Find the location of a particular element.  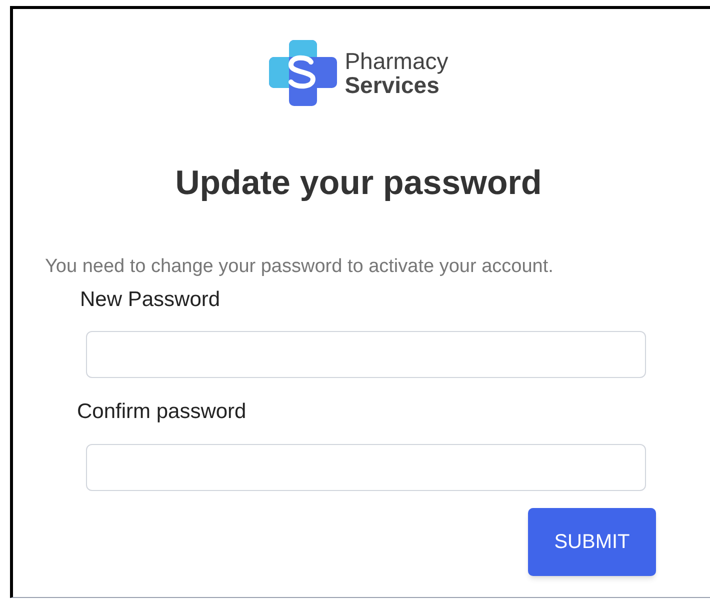

submit-button: SUBMIT is located at coordinates (592, 542).